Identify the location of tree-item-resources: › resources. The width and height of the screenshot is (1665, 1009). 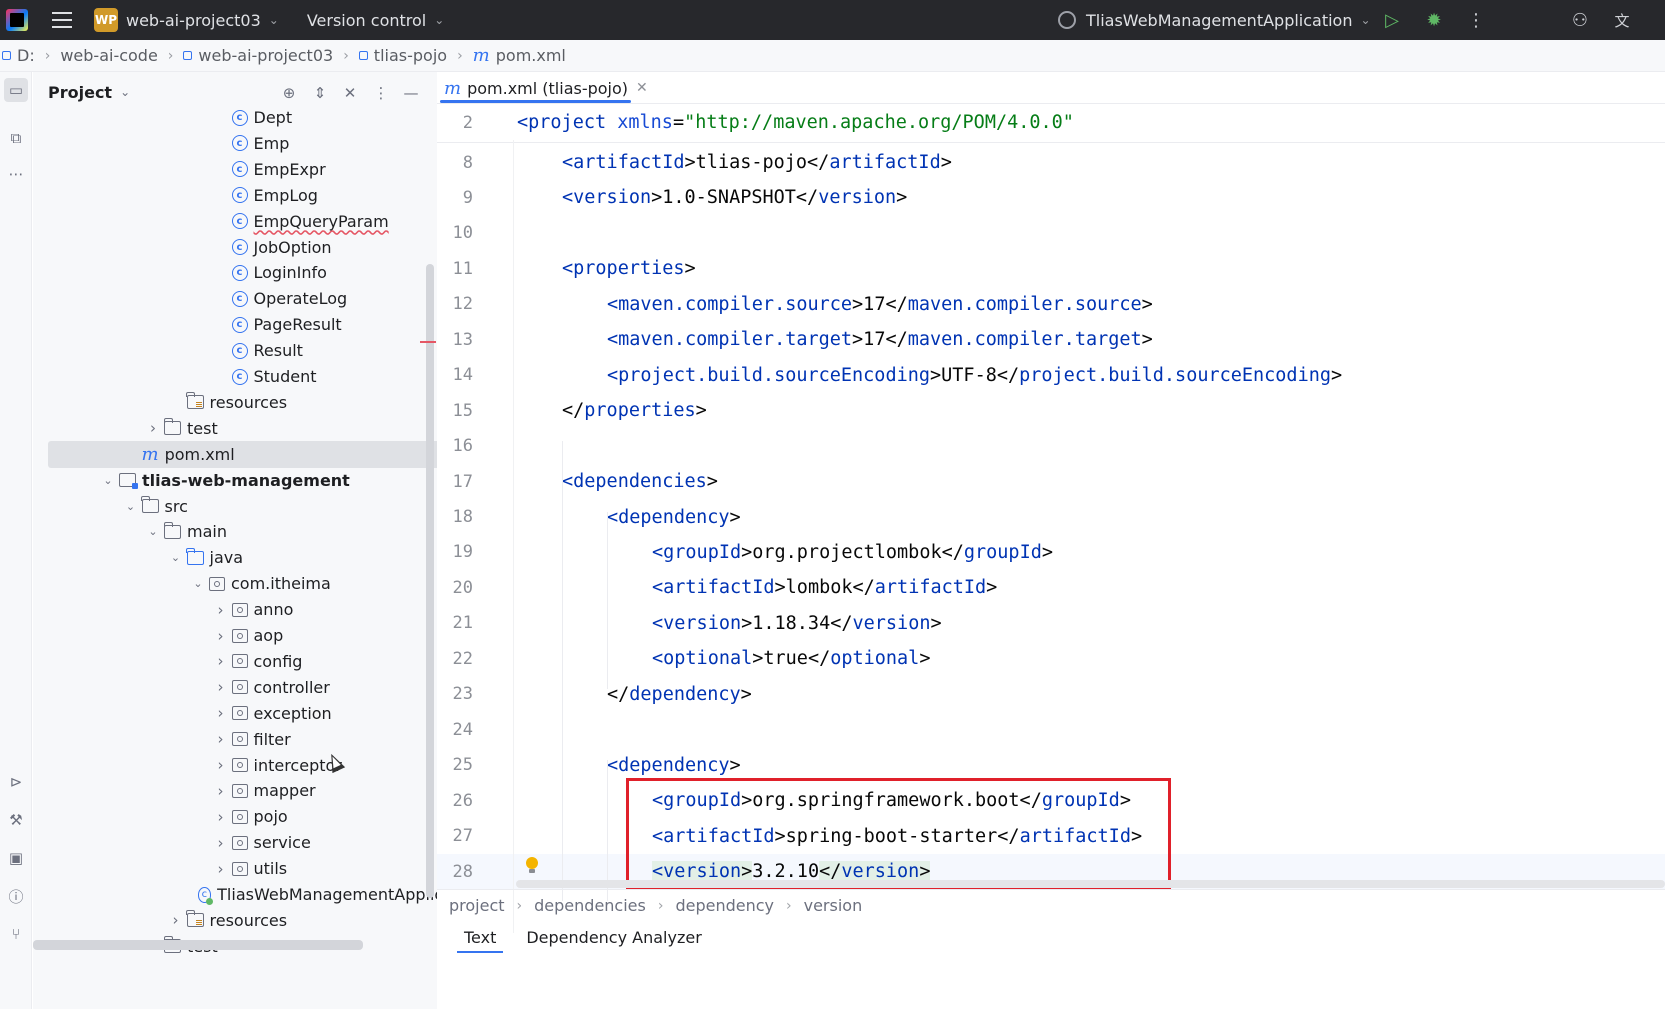
(243, 920).